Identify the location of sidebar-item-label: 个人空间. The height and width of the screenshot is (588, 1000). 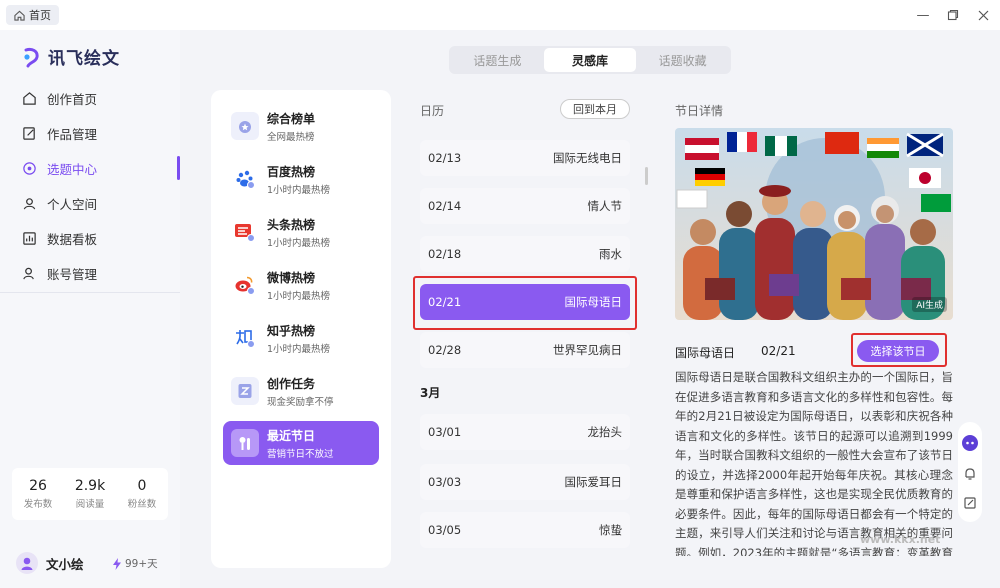
(72, 204).